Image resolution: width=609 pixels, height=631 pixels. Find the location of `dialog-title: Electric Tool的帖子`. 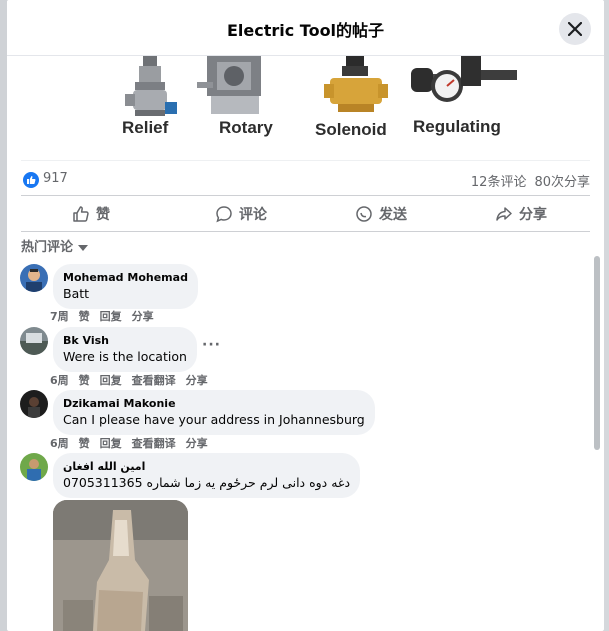

dialog-title: Electric Tool的帖子 is located at coordinates (305, 30).